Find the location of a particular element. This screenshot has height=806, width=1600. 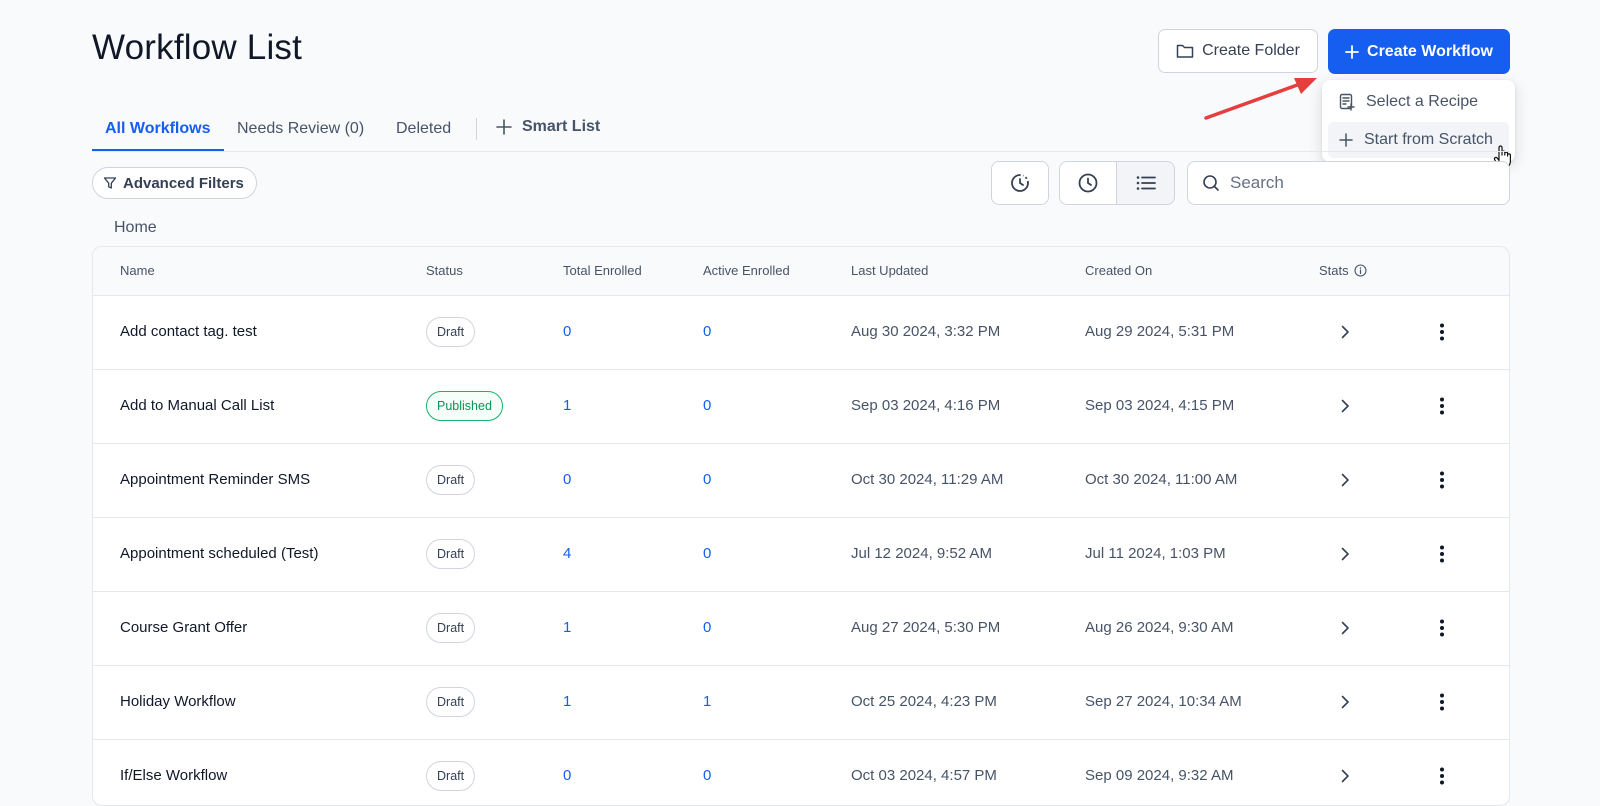

created-on: Jul 11 2024, 1:03 PM is located at coordinates (1155, 553).